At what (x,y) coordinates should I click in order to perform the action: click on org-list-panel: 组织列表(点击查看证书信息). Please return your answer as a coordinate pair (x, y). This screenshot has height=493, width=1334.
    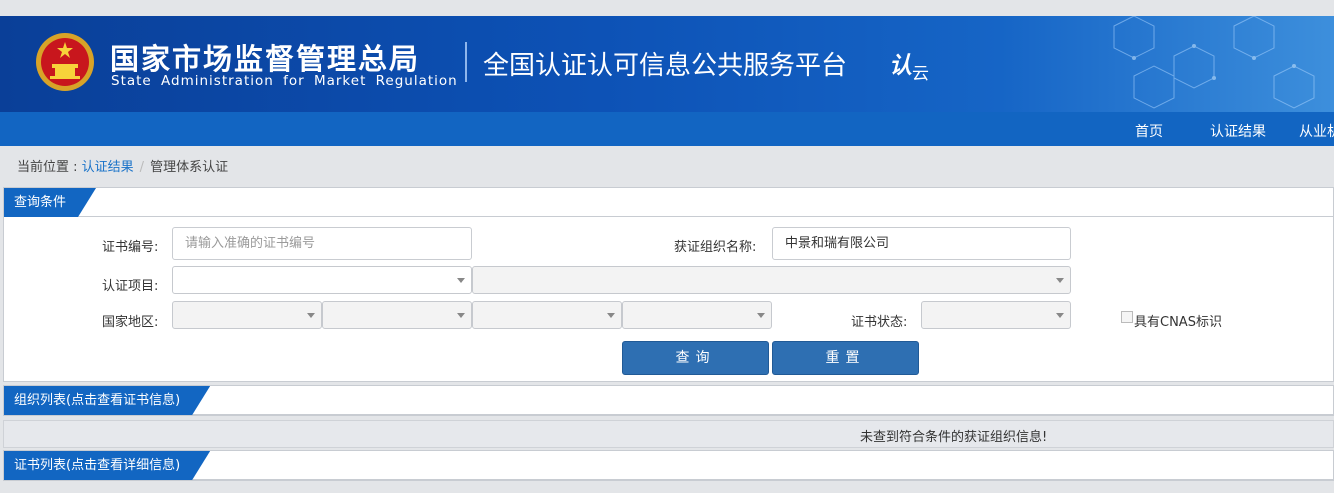
    Looking at the image, I should click on (668, 400).